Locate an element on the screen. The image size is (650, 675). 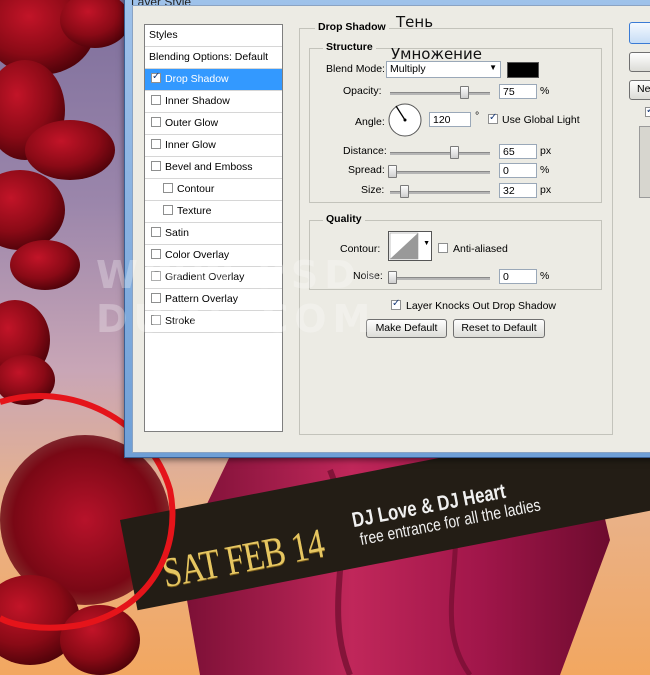
spread-slider is located at coordinates (440, 172).